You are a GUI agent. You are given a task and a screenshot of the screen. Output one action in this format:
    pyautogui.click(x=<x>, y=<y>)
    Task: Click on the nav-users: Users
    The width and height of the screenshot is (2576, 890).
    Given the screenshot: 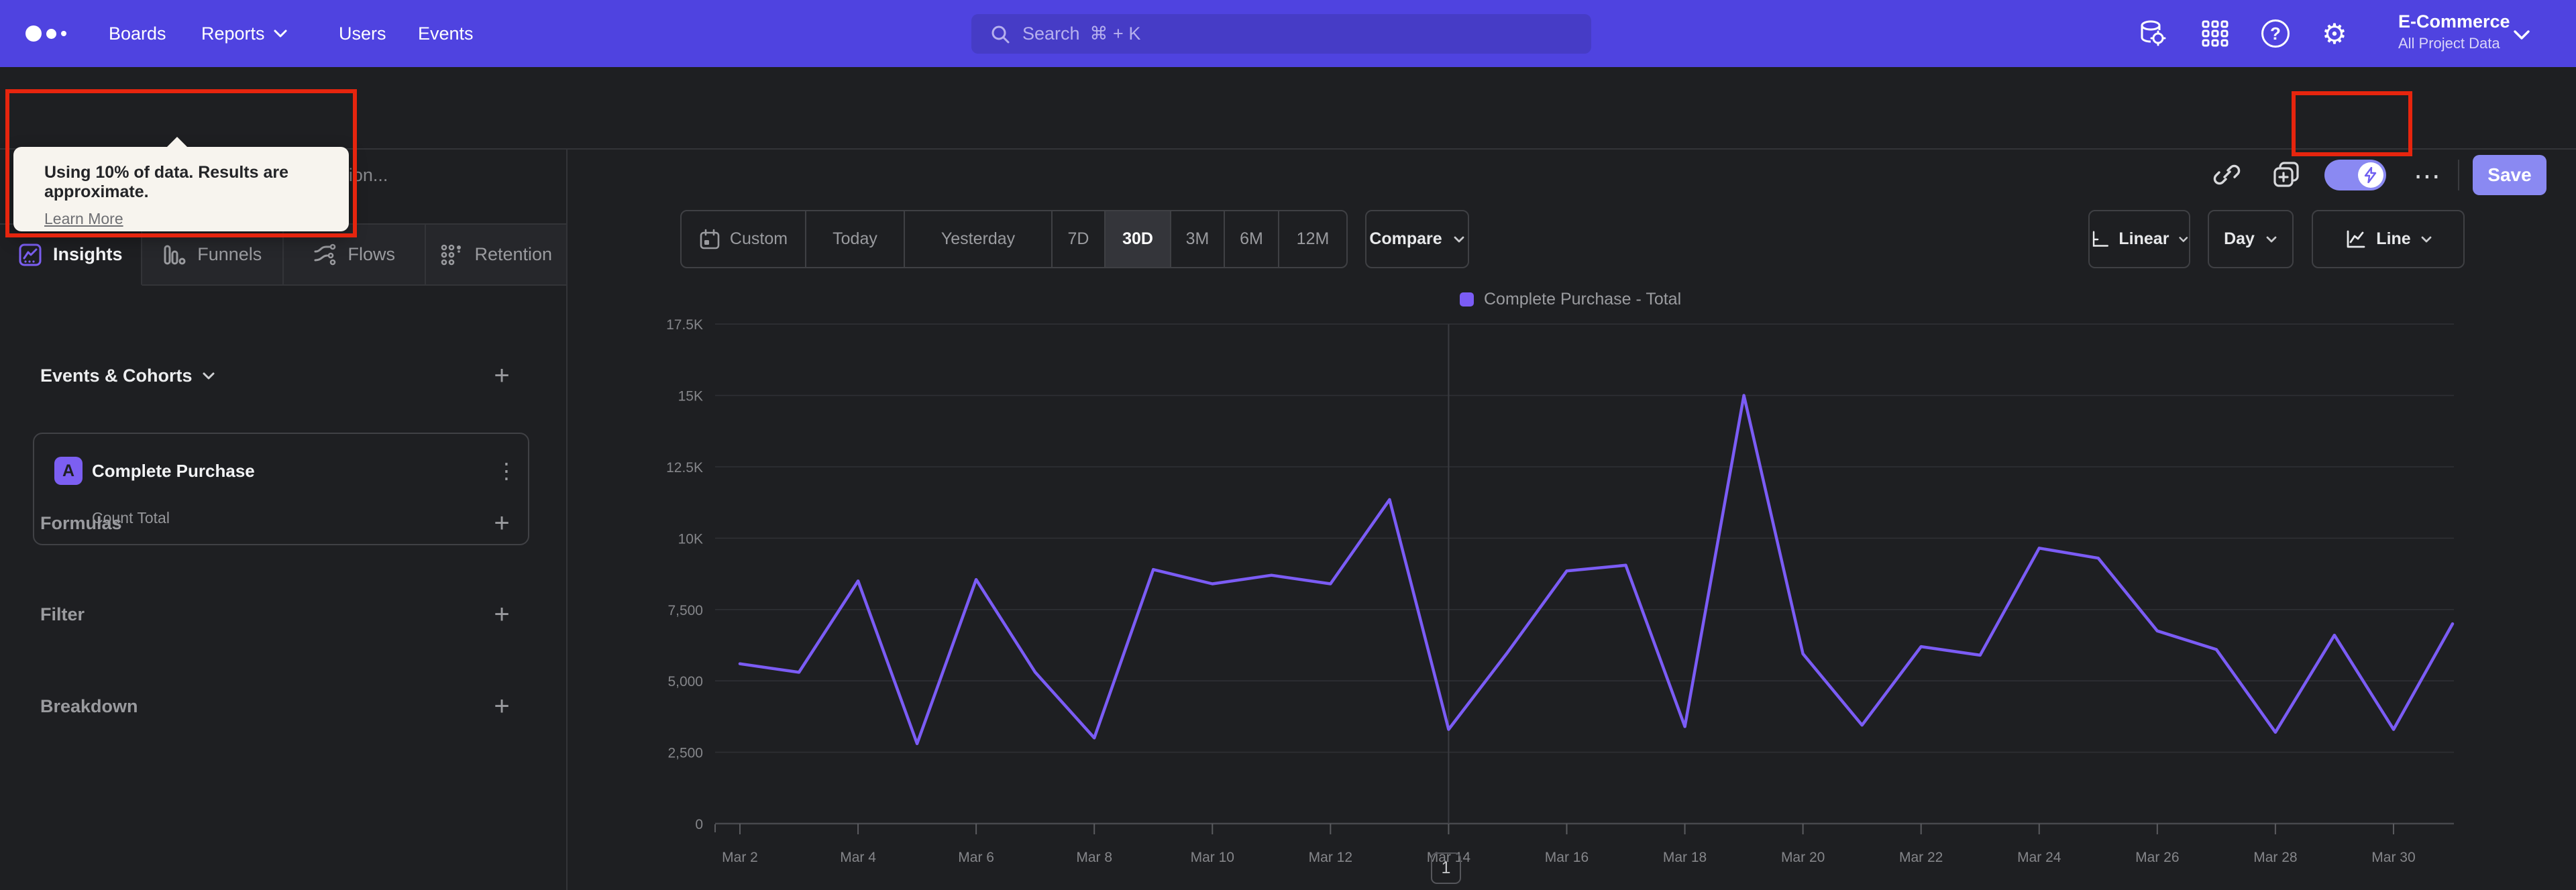 What is the action you would take?
    pyautogui.click(x=362, y=33)
    